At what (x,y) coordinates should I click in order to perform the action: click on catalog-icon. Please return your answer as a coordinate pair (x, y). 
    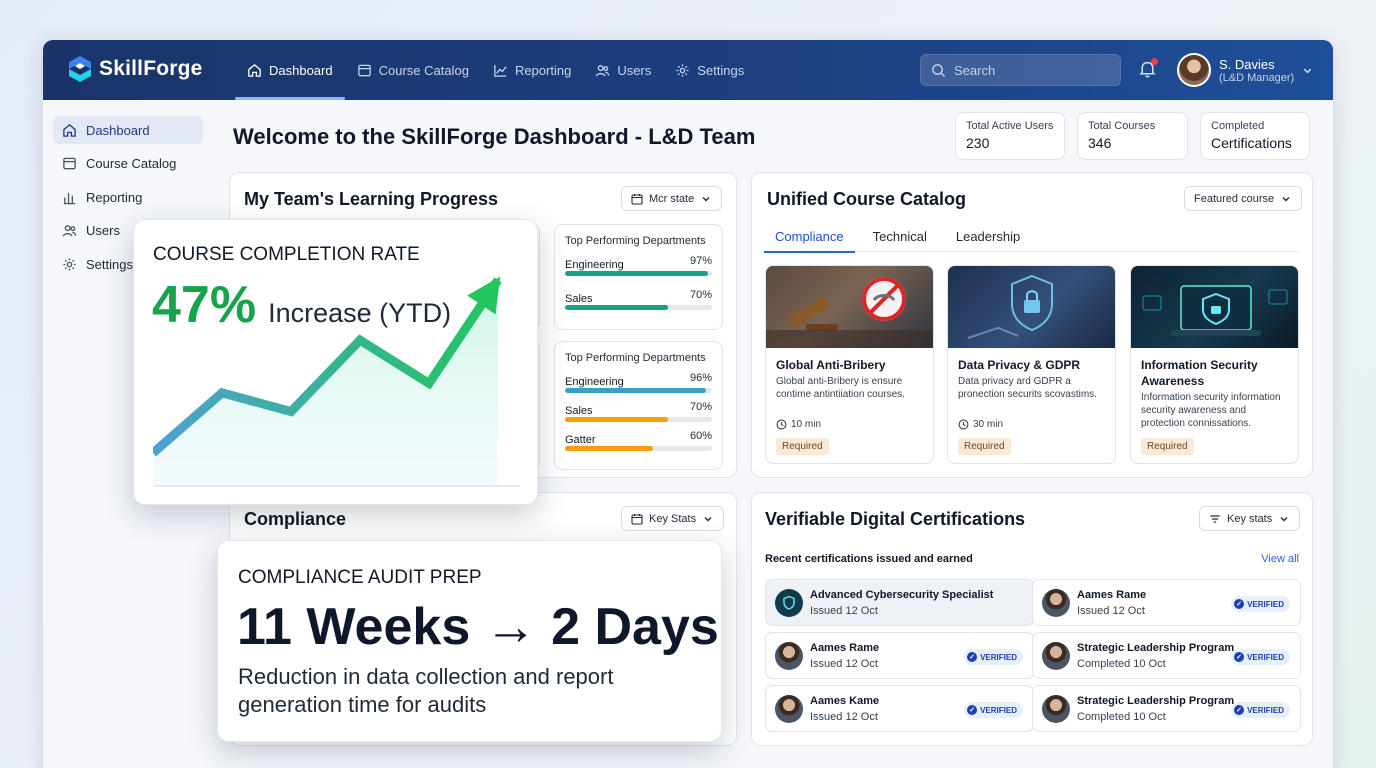
    Looking at the image, I should click on (69, 163).